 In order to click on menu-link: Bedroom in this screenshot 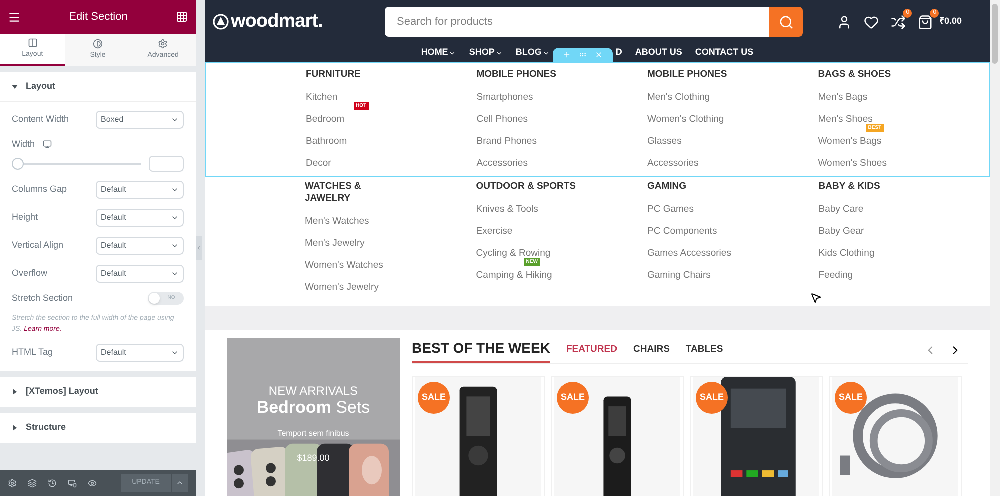, I will do `click(325, 119)`.